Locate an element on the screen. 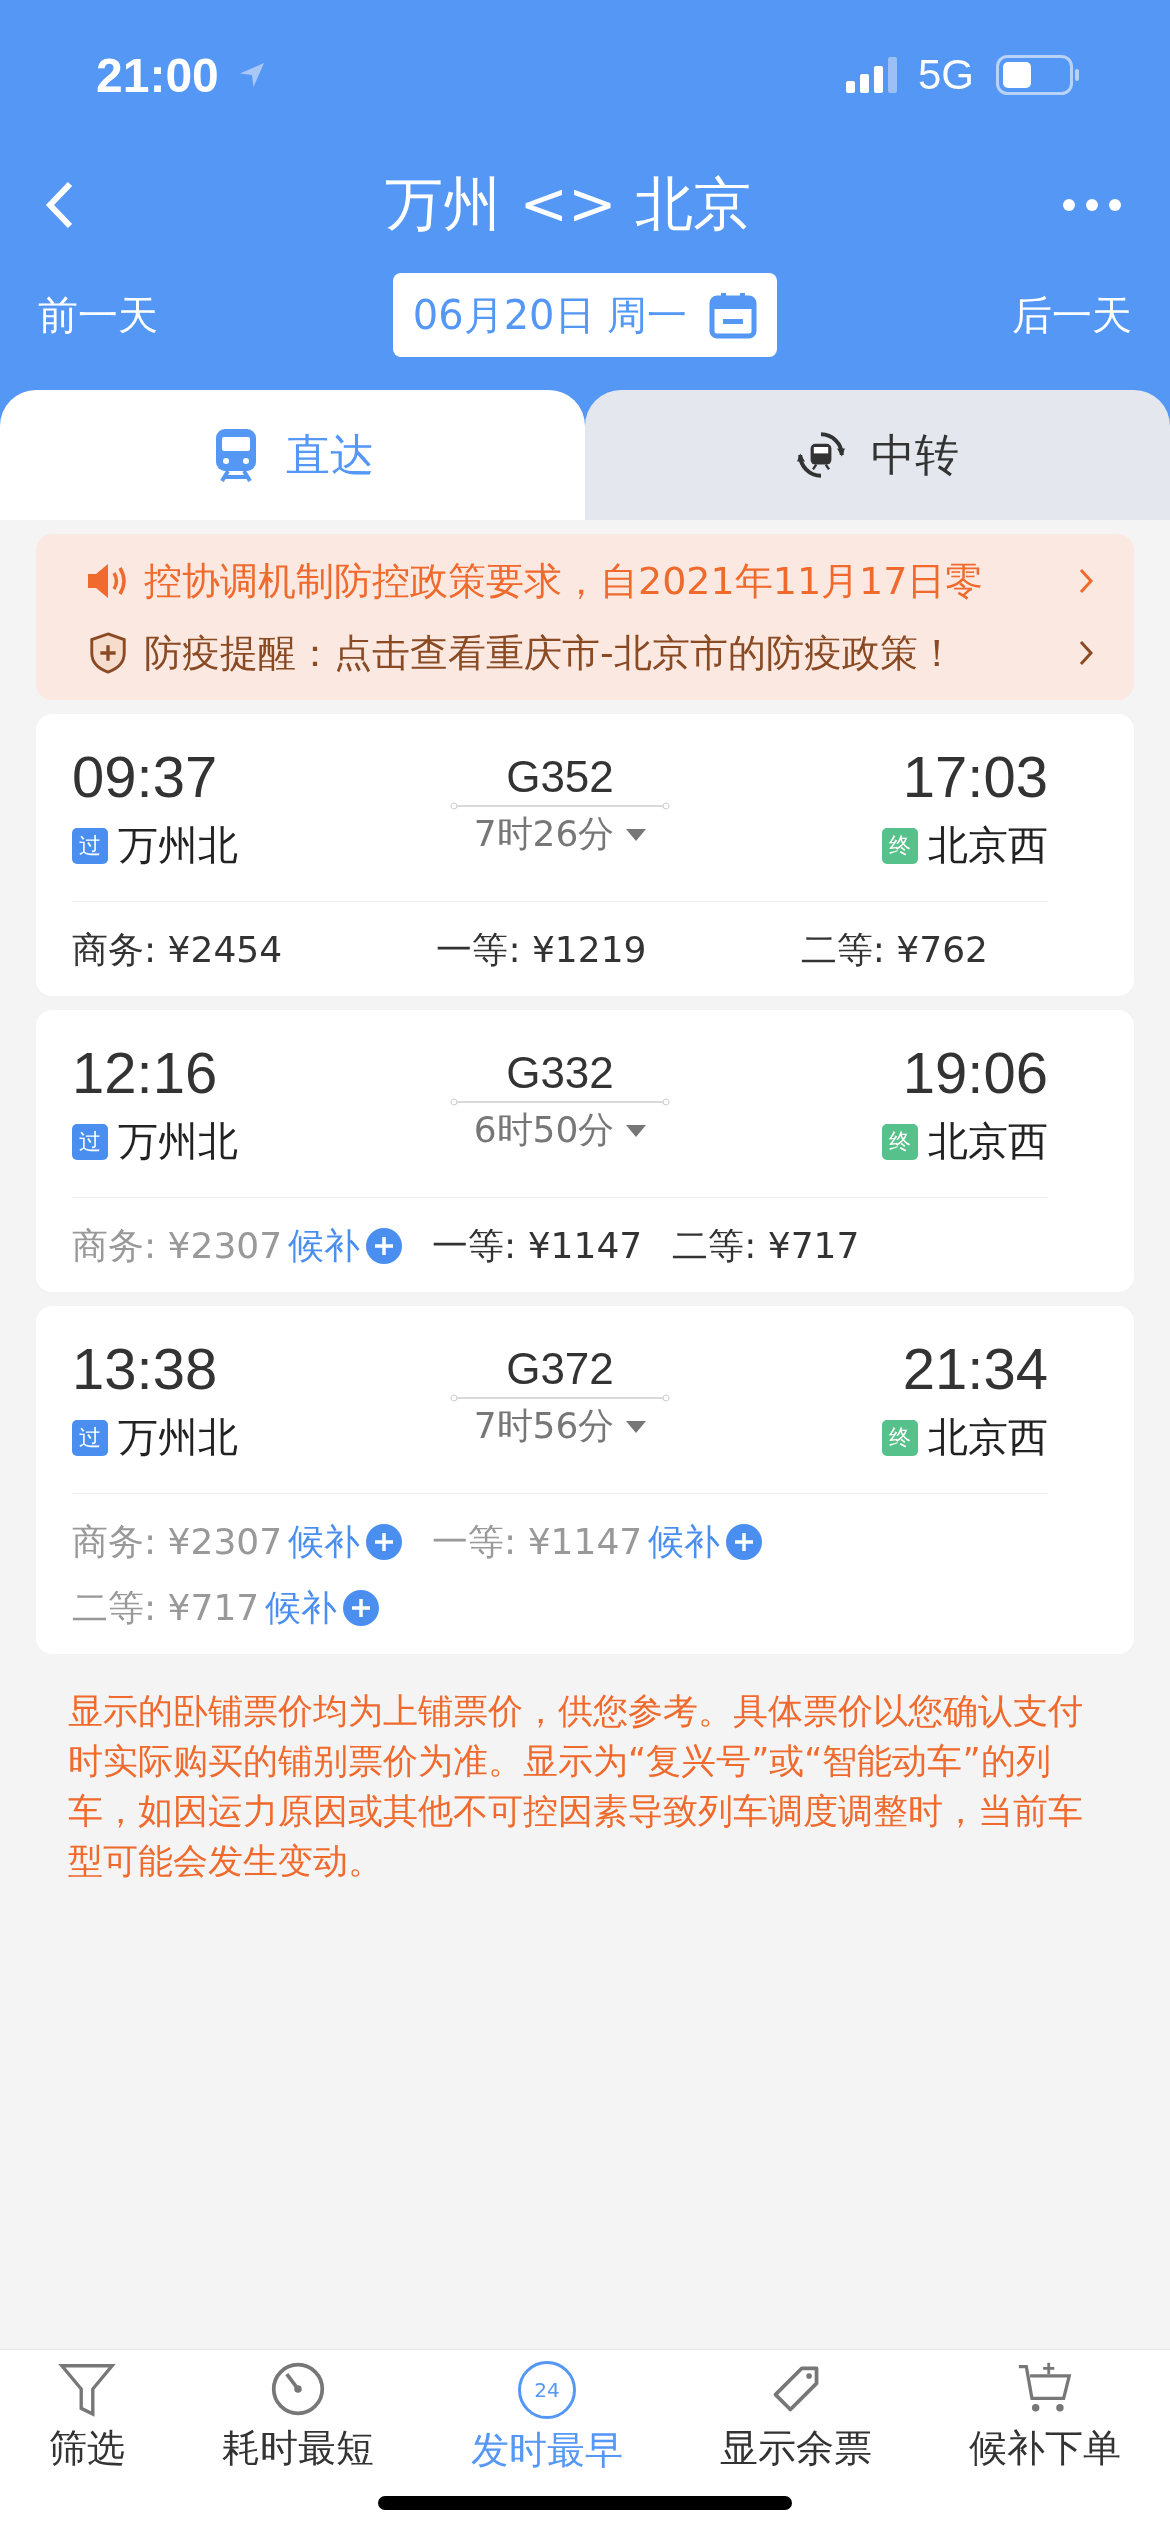 The width and height of the screenshot is (1170, 2532). toolbar-button: 候补下单 is located at coordinates (1045, 2420).